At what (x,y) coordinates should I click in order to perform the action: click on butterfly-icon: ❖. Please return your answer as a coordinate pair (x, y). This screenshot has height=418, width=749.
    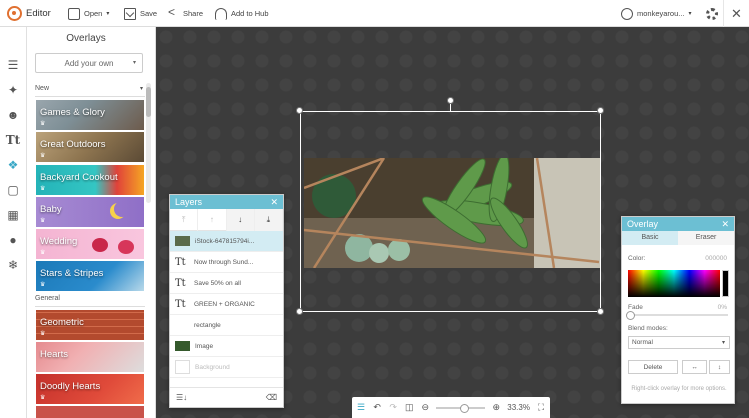
    Looking at the image, I should click on (13, 165).